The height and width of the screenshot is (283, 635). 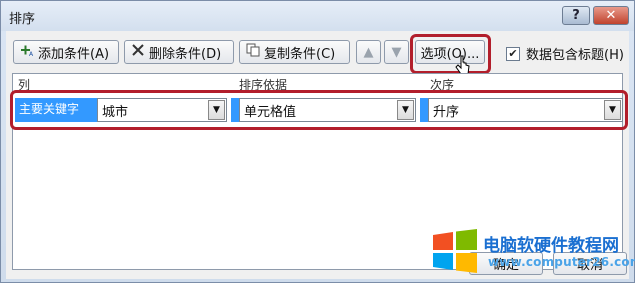 I want to click on watermark-url: www.computer26.com, so click(x=561, y=262).